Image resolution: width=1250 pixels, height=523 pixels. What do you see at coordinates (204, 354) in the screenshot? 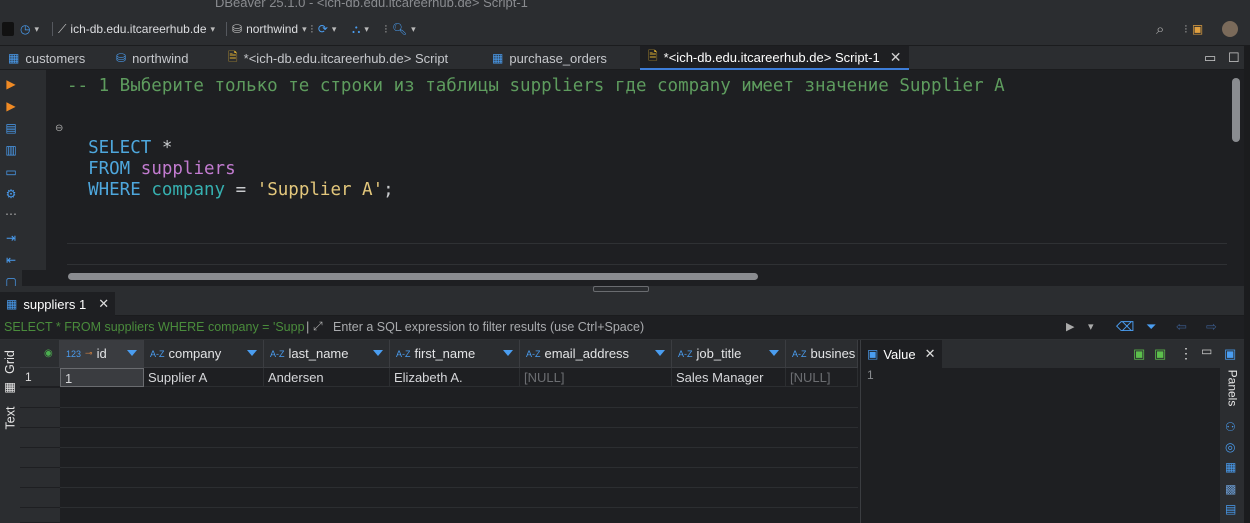
I see `column-header-company: A-Z company` at bounding box center [204, 354].